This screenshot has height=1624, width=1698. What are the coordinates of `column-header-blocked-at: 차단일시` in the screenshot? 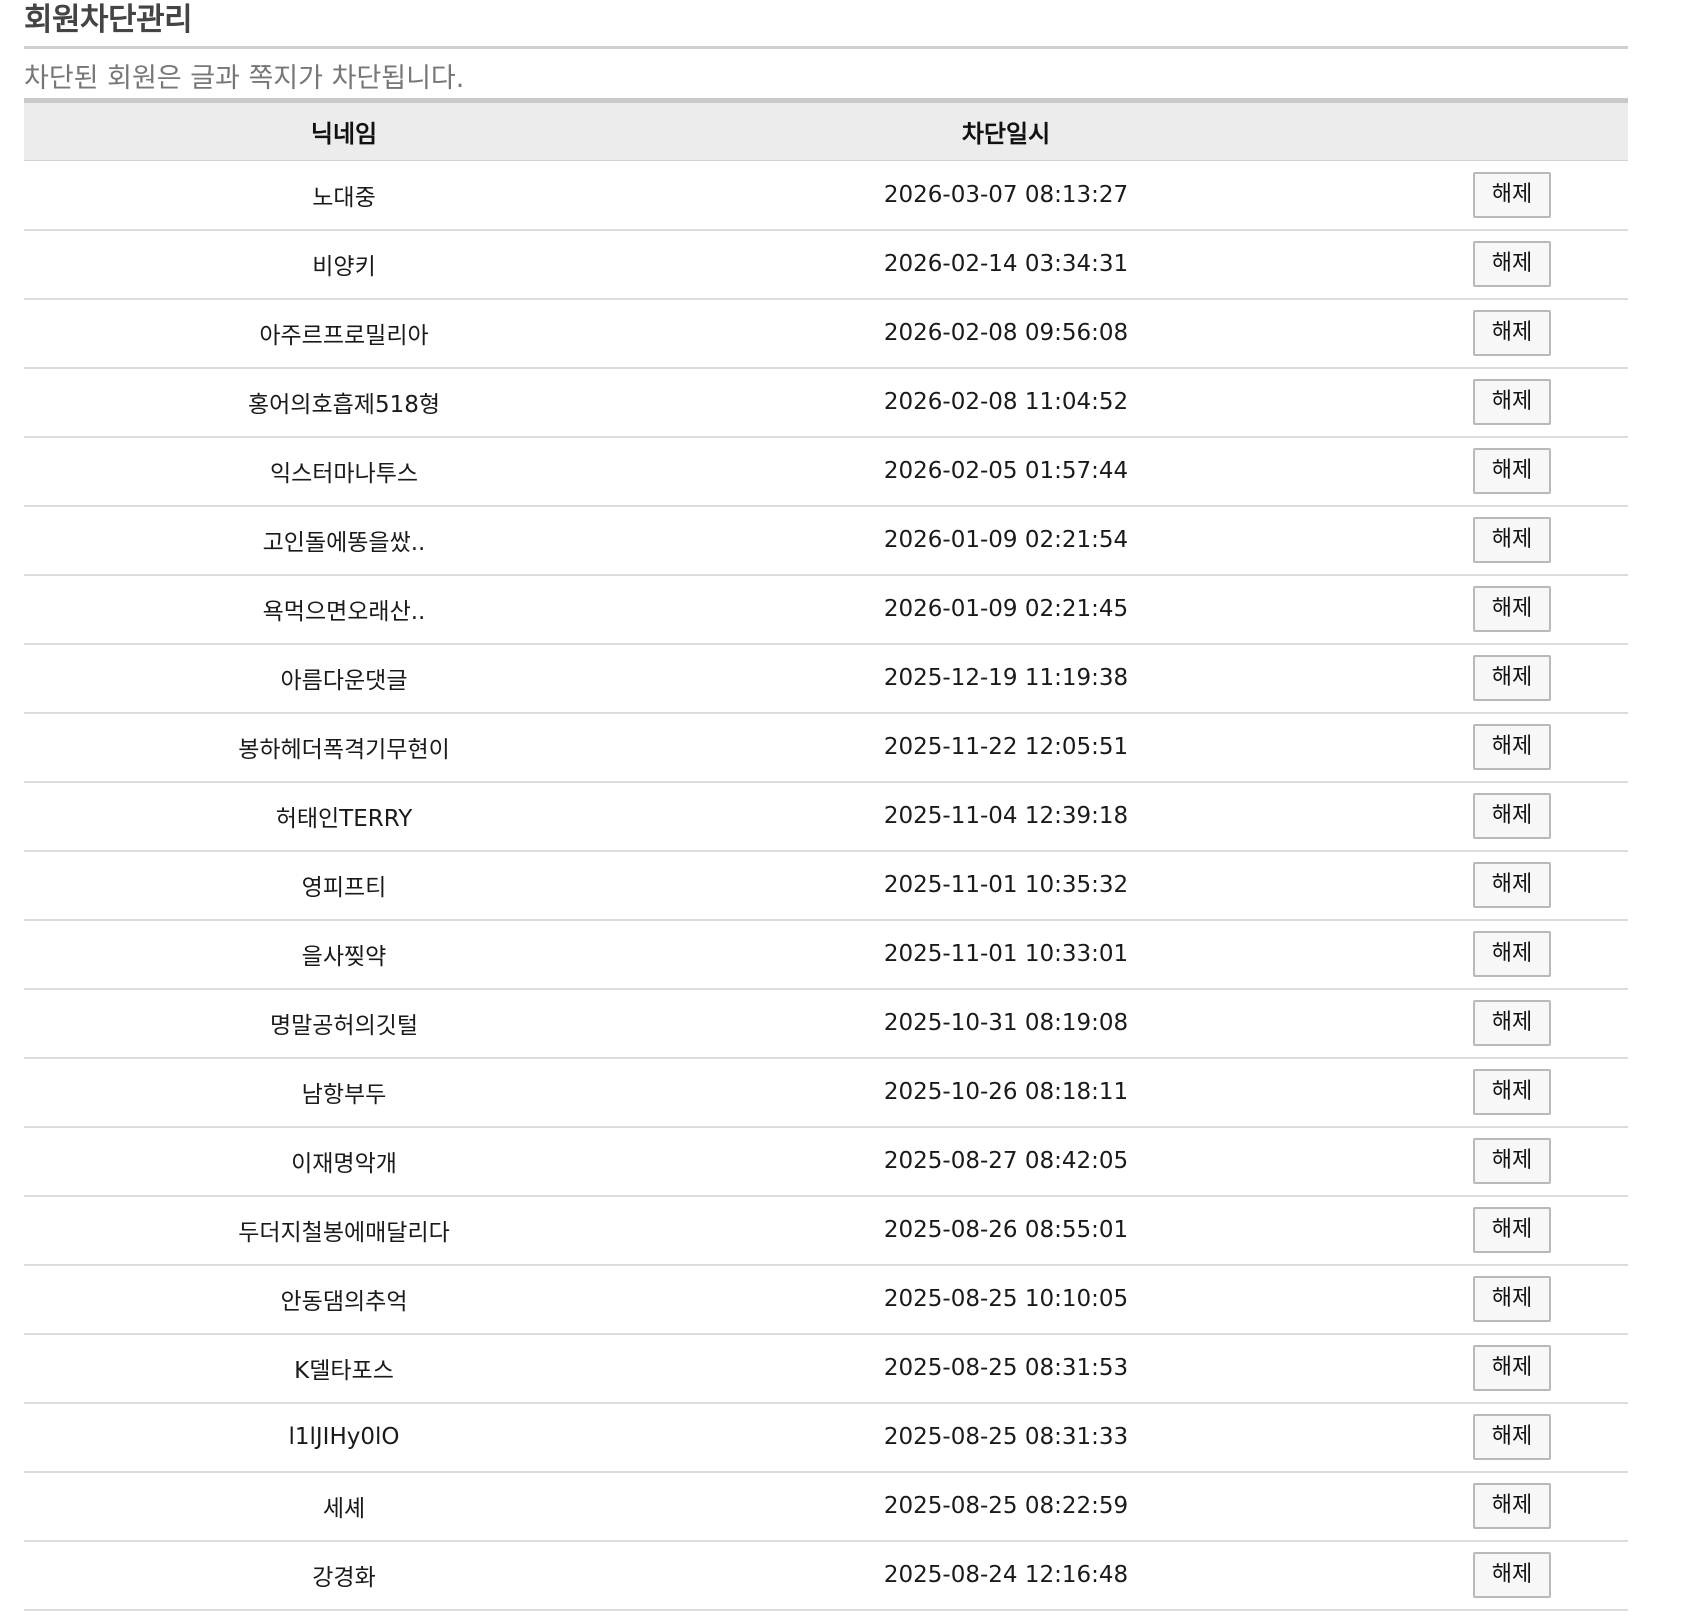 It's located at (1006, 130).